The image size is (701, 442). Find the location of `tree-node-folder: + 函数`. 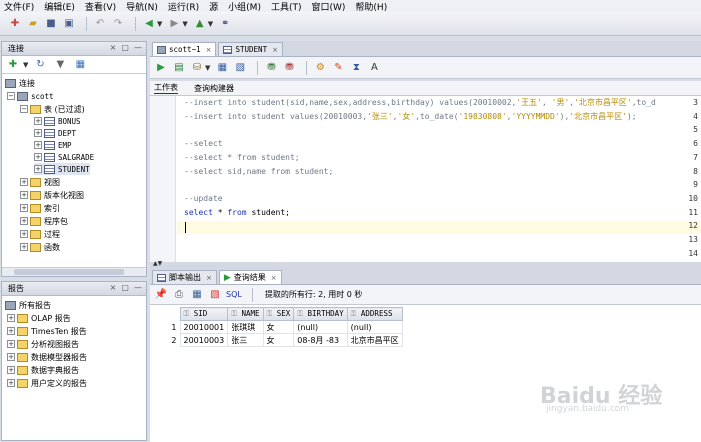

tree-node-folder: + 函数 is located at coordinates (40, 247).